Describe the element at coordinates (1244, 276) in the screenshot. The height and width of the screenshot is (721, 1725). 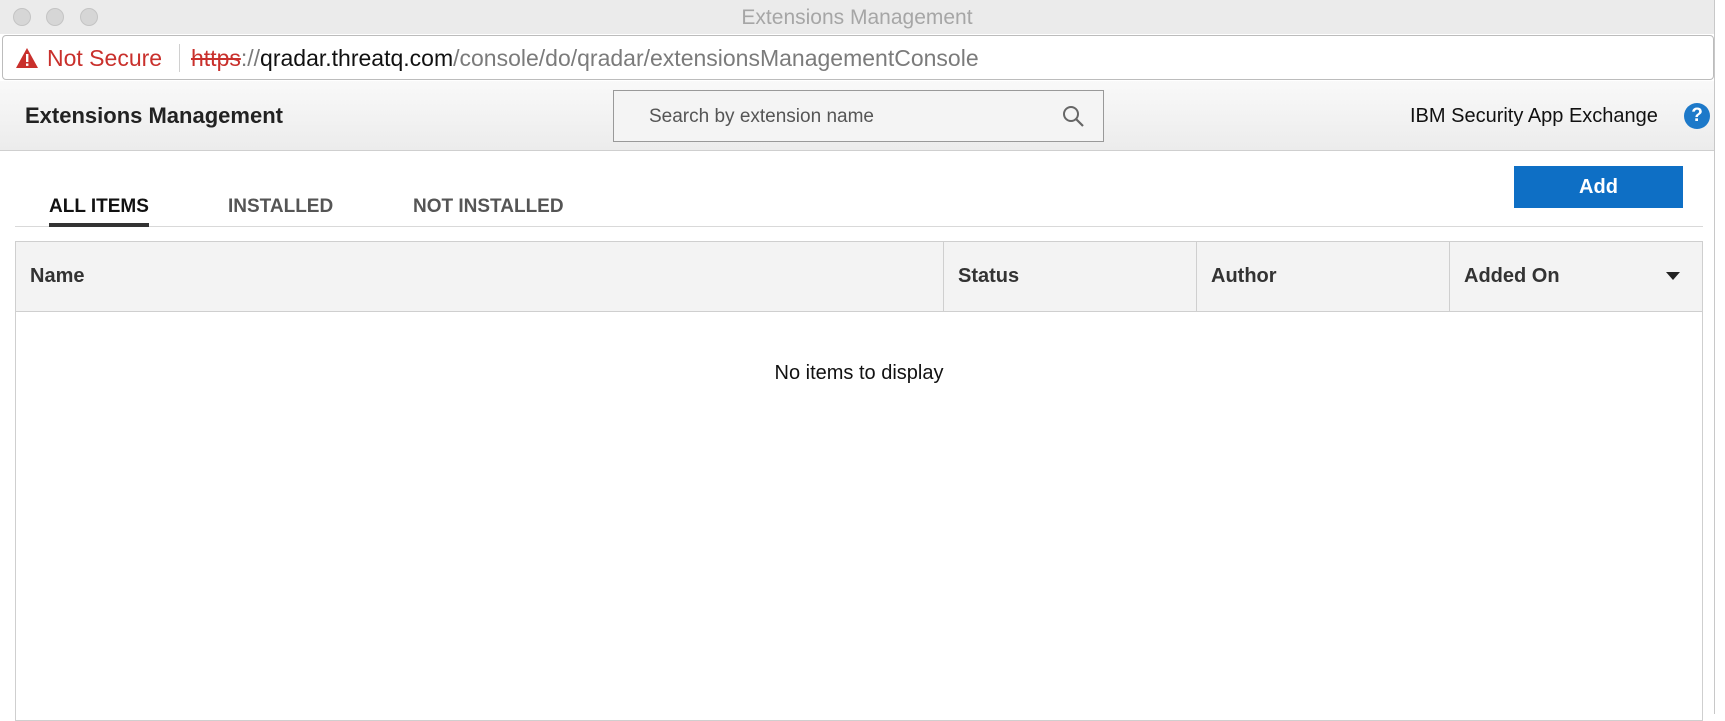
I see `column-header-label: Author` at that location.